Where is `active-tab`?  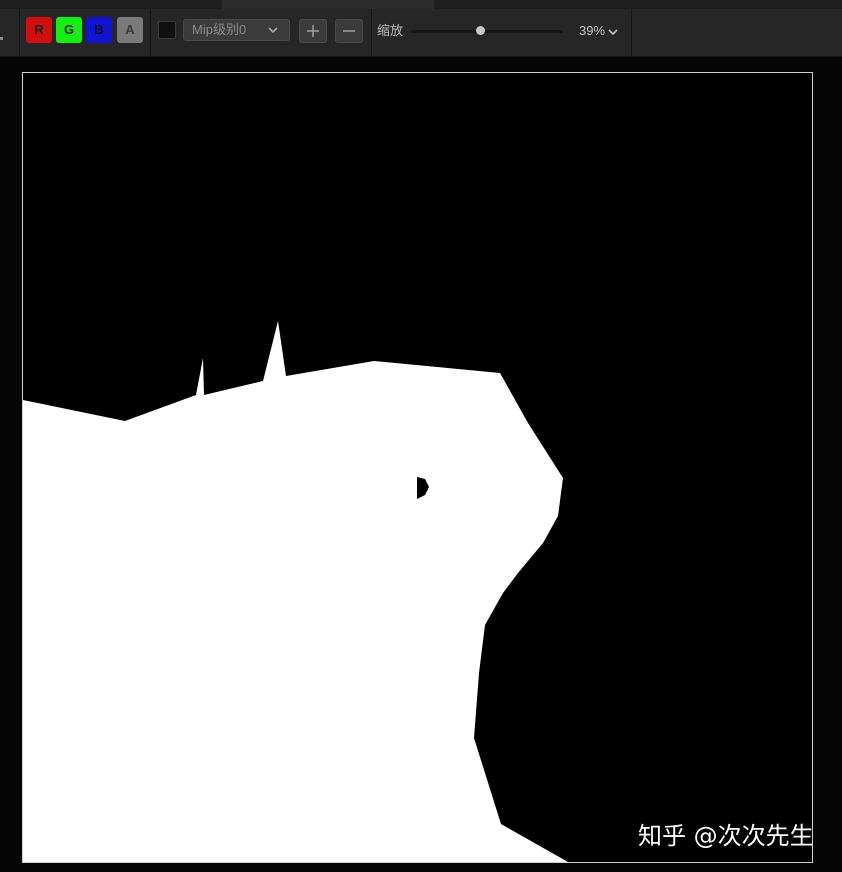
active-tab is located at coordinates (328, 4).